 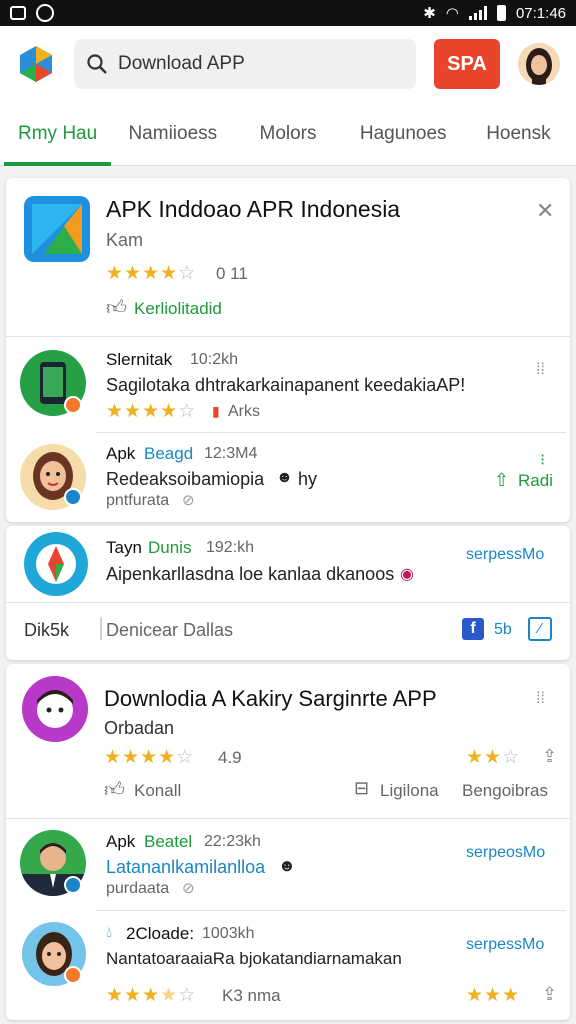 What do you see at coordinates (45, 13) in the screenshot?
I see `shield-icon` at bounding box center [45, 13].